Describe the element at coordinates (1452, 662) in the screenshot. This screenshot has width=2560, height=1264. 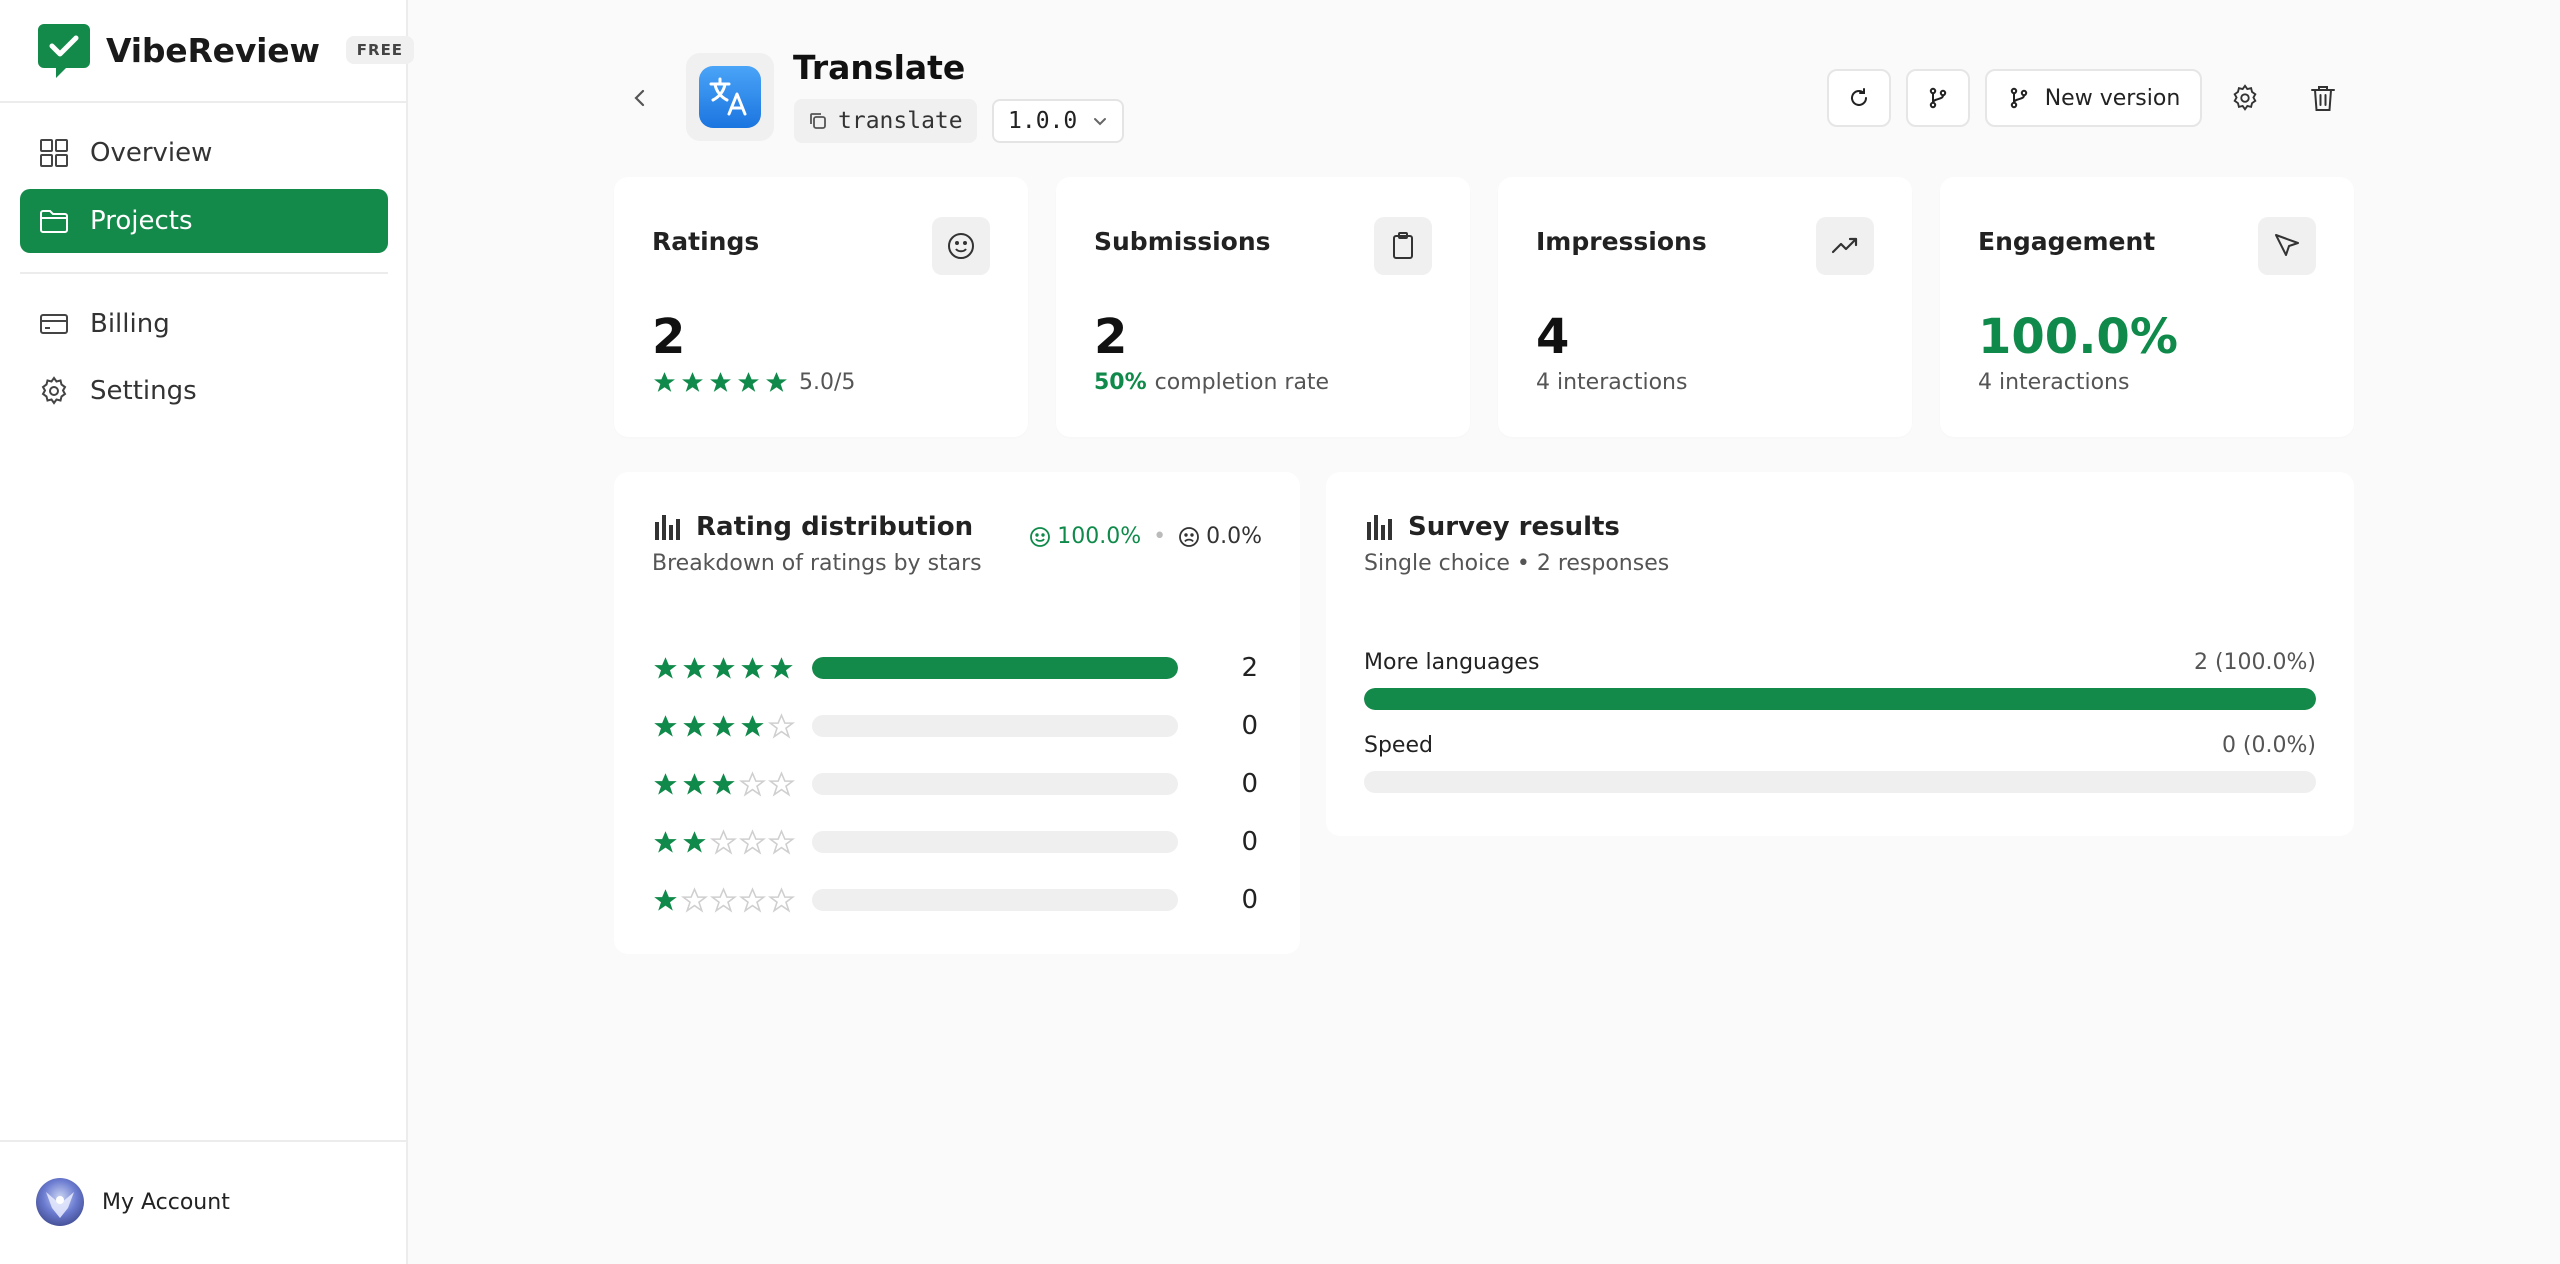
I see `survey-option-label: More languages` at that location.